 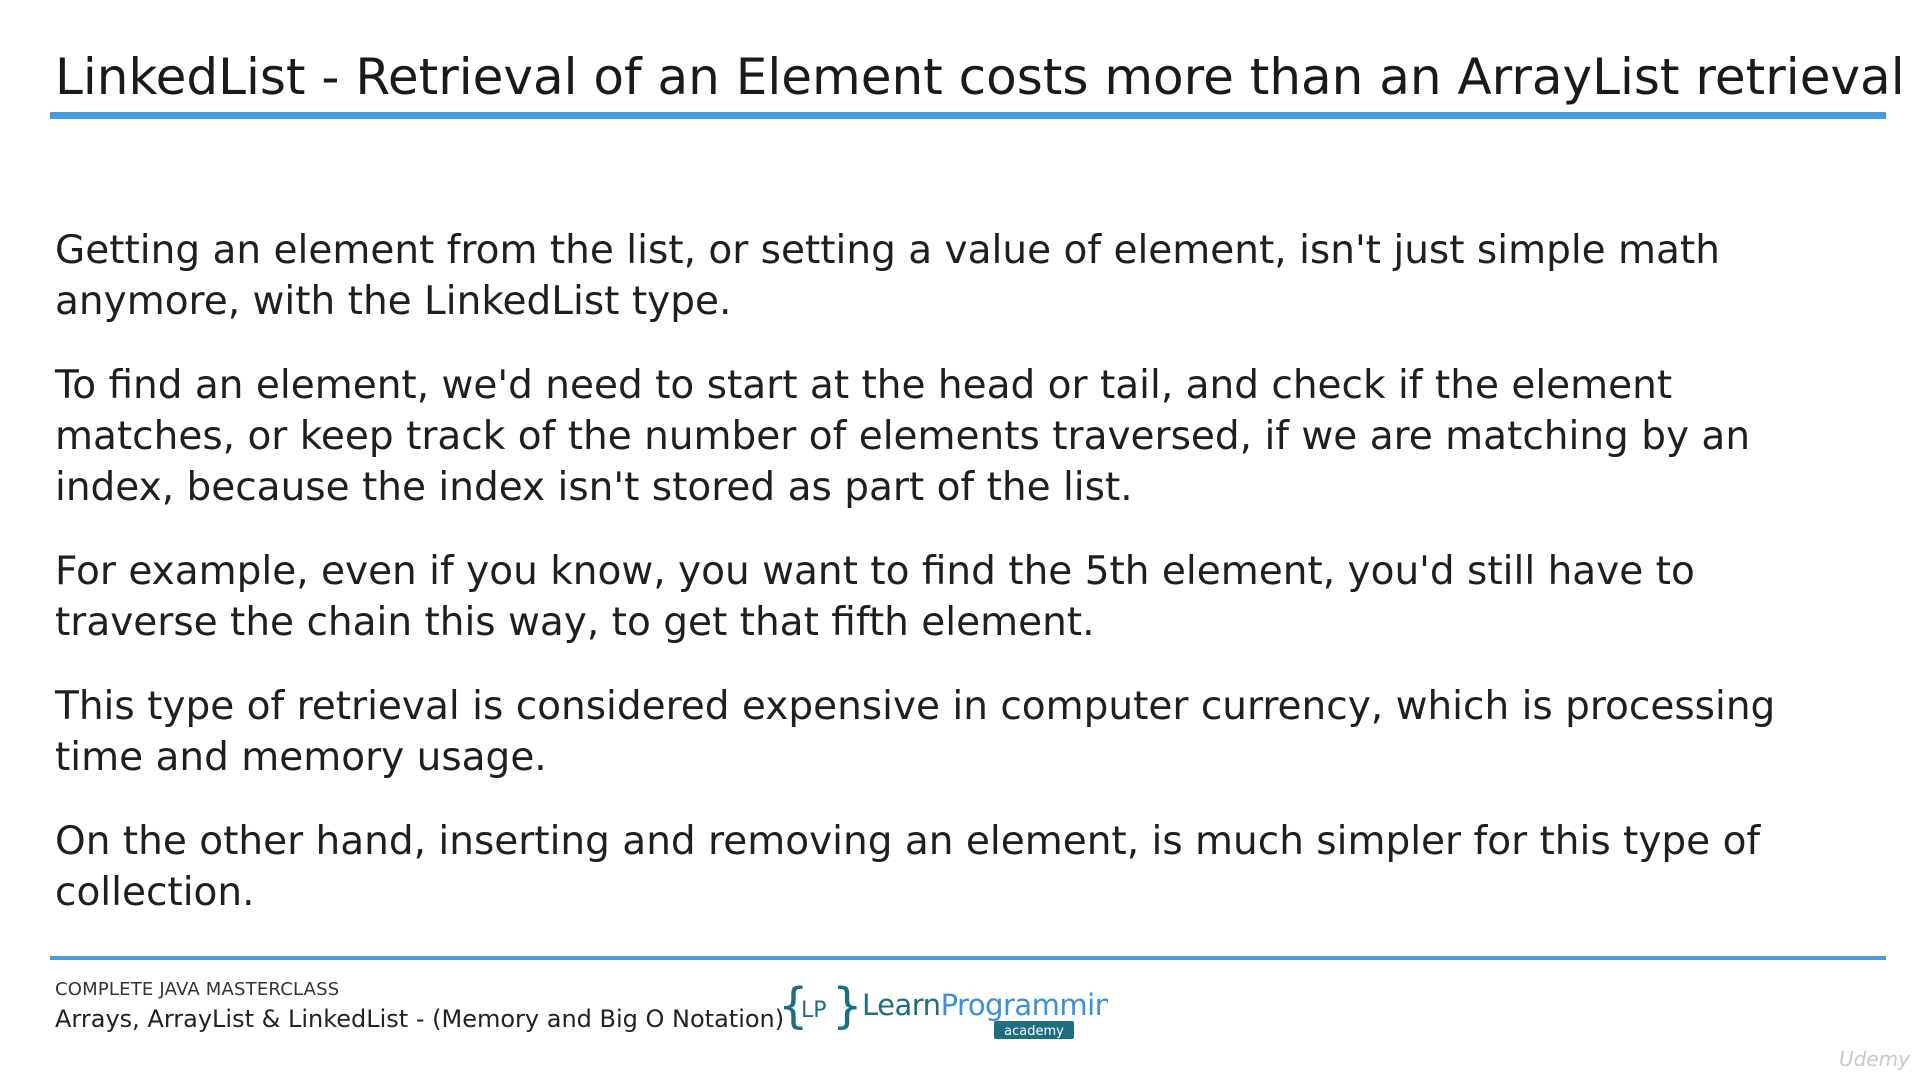 What do you see at coordinates (814, 1010) in the screenshot?
I see `logo-initials: LP` at bounding box center [814, 1010].